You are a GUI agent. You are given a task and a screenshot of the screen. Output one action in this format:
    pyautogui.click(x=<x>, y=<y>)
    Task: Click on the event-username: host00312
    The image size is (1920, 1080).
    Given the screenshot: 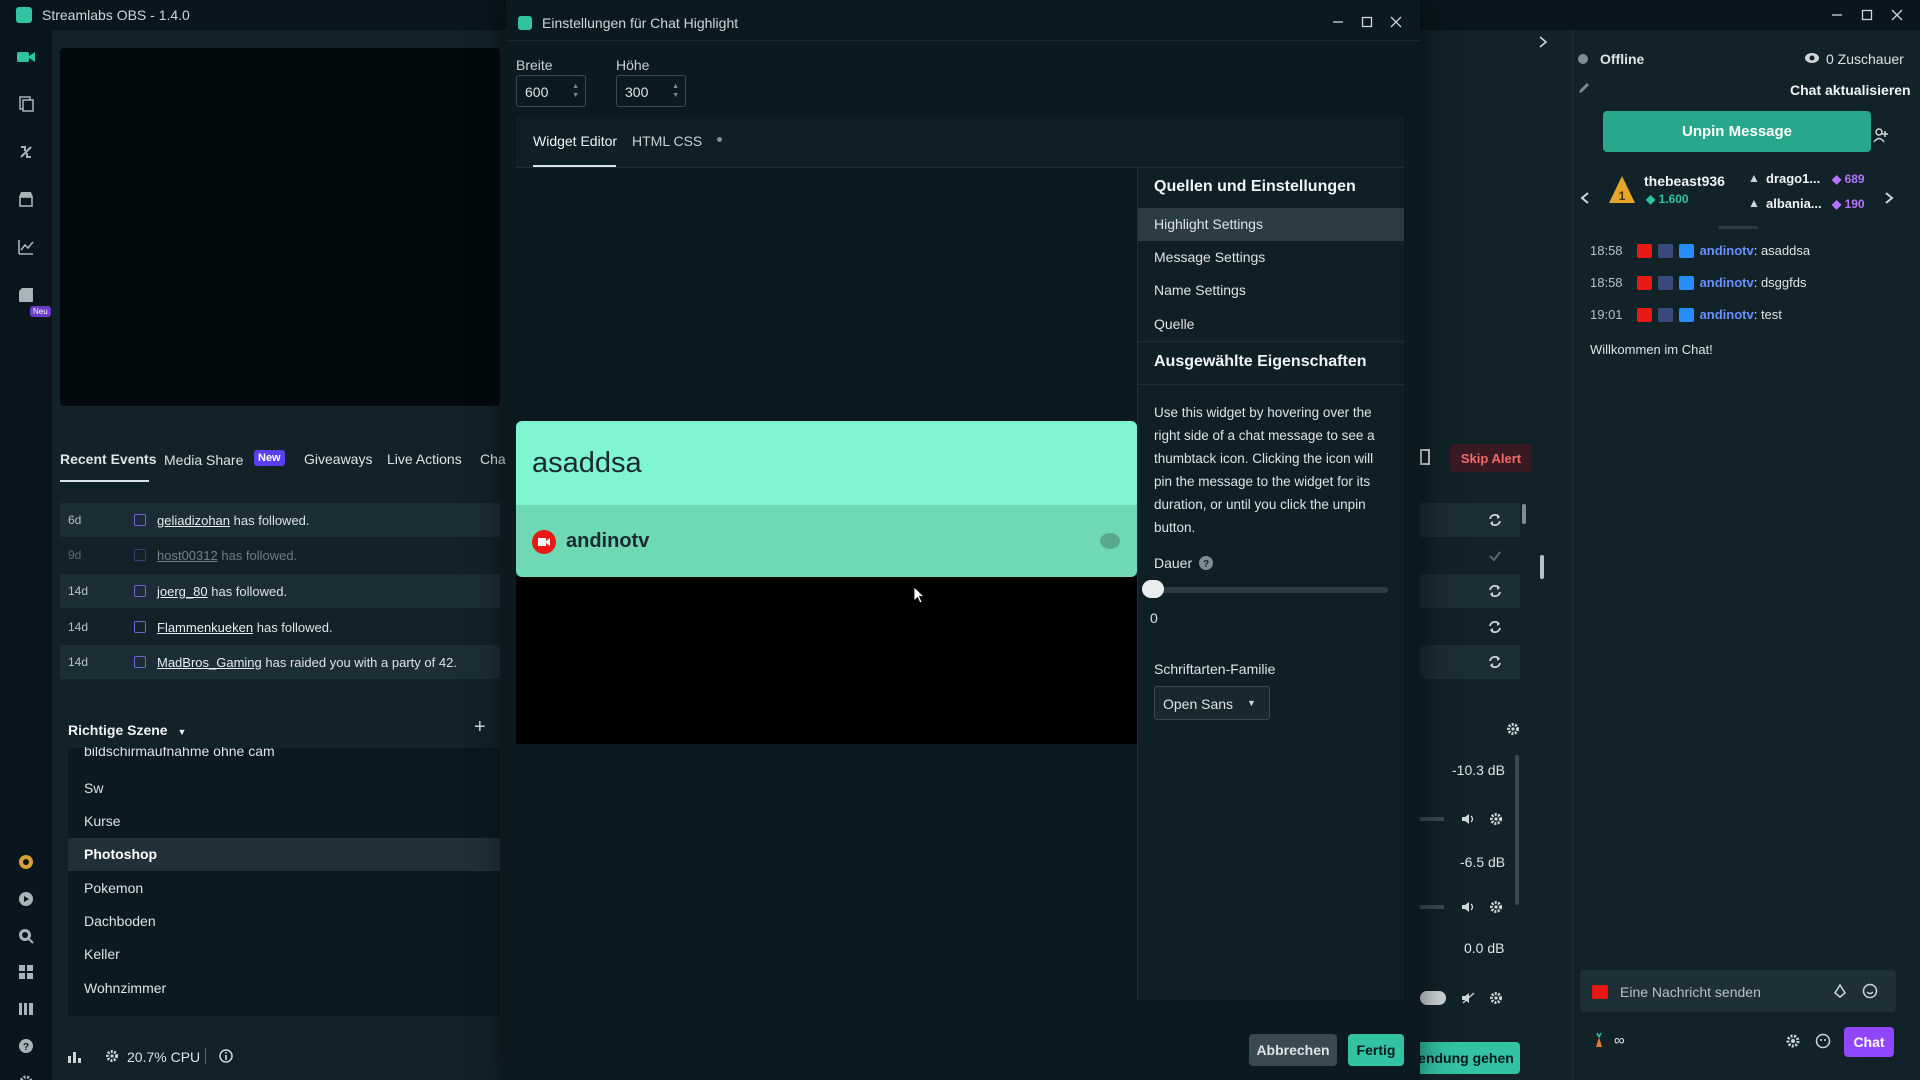 What is the action you would take?
    pyautogui.click(x=187, y=555)
    